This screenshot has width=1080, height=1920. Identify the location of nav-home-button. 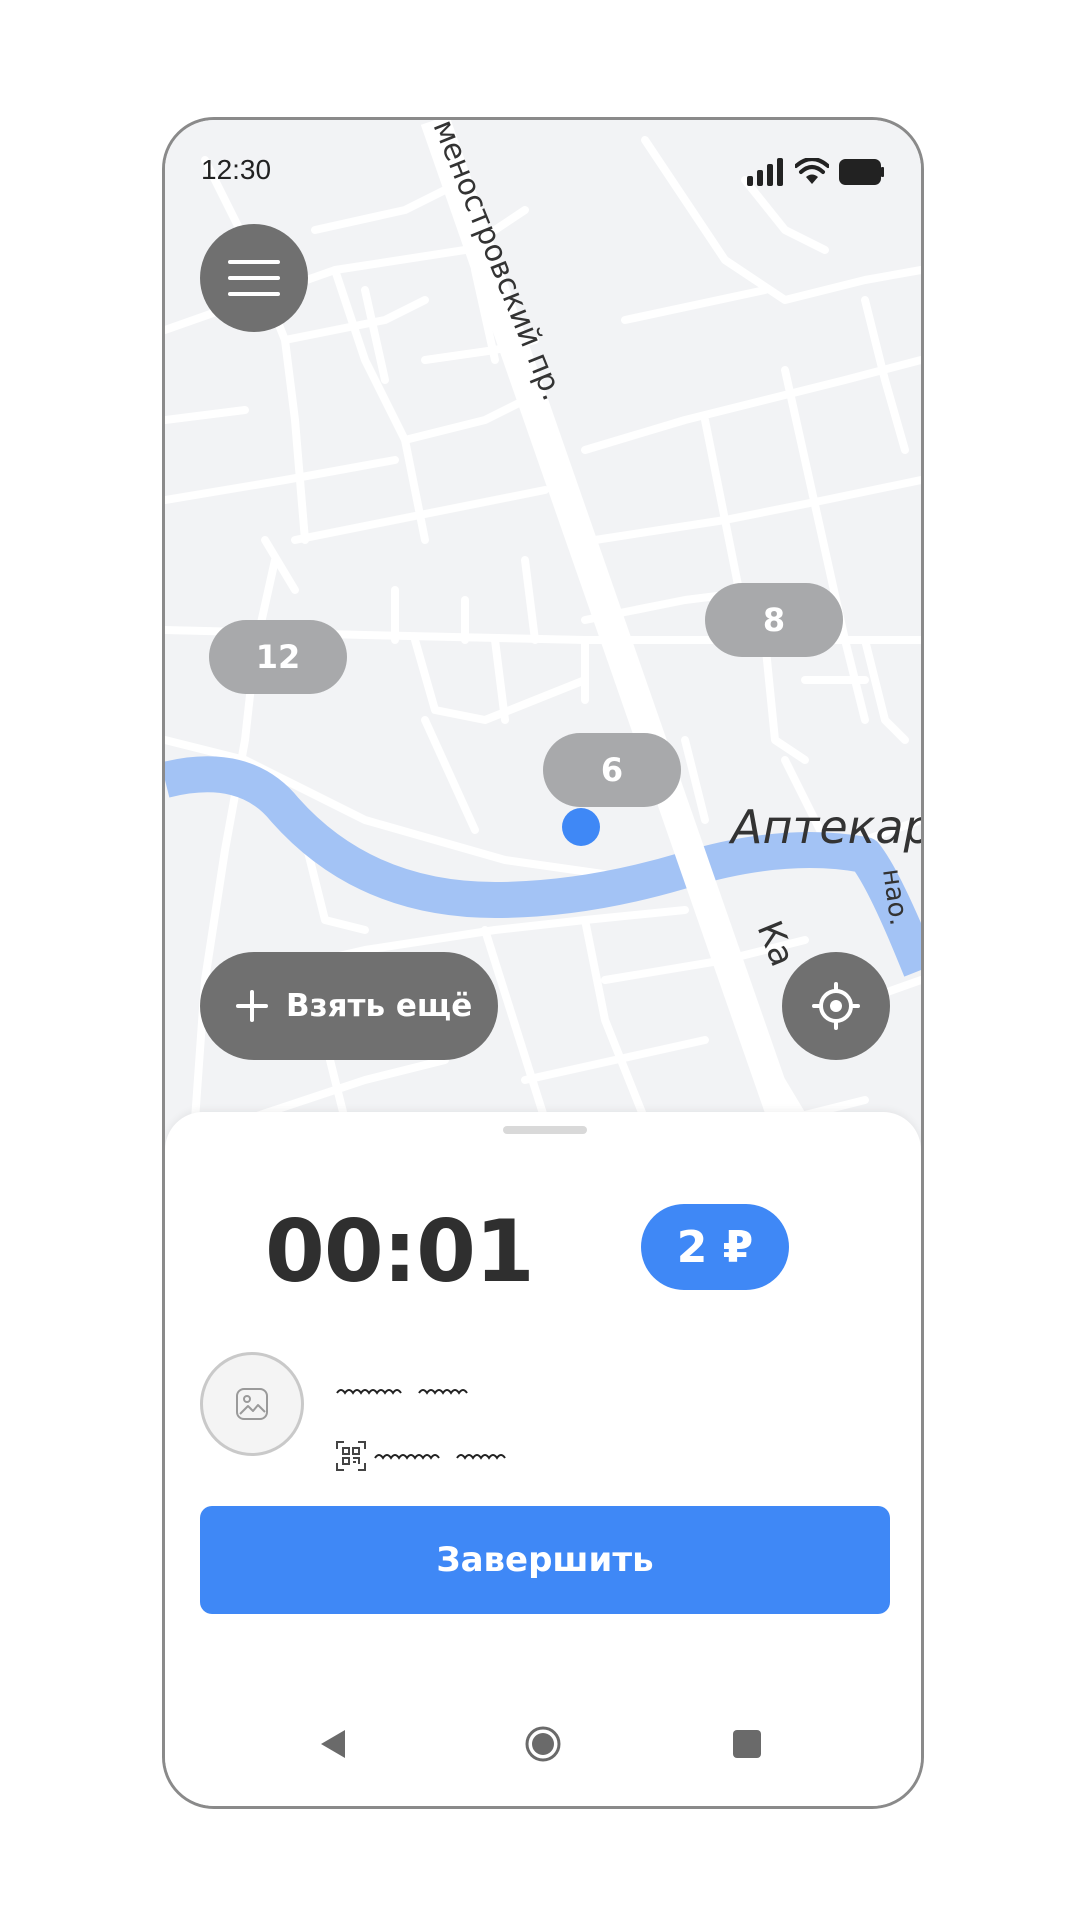
(543, 1744).